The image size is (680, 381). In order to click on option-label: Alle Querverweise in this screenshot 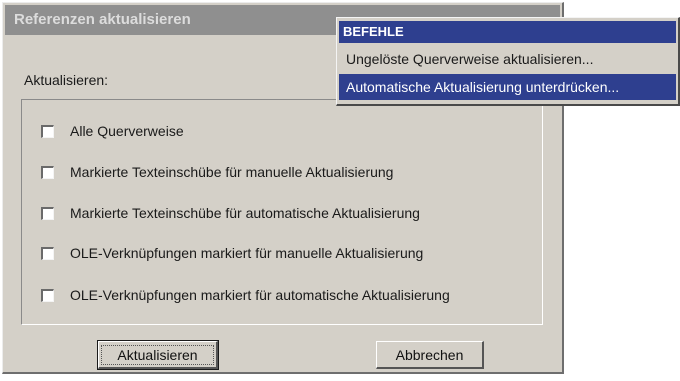, I will do `click(127, 131)`.